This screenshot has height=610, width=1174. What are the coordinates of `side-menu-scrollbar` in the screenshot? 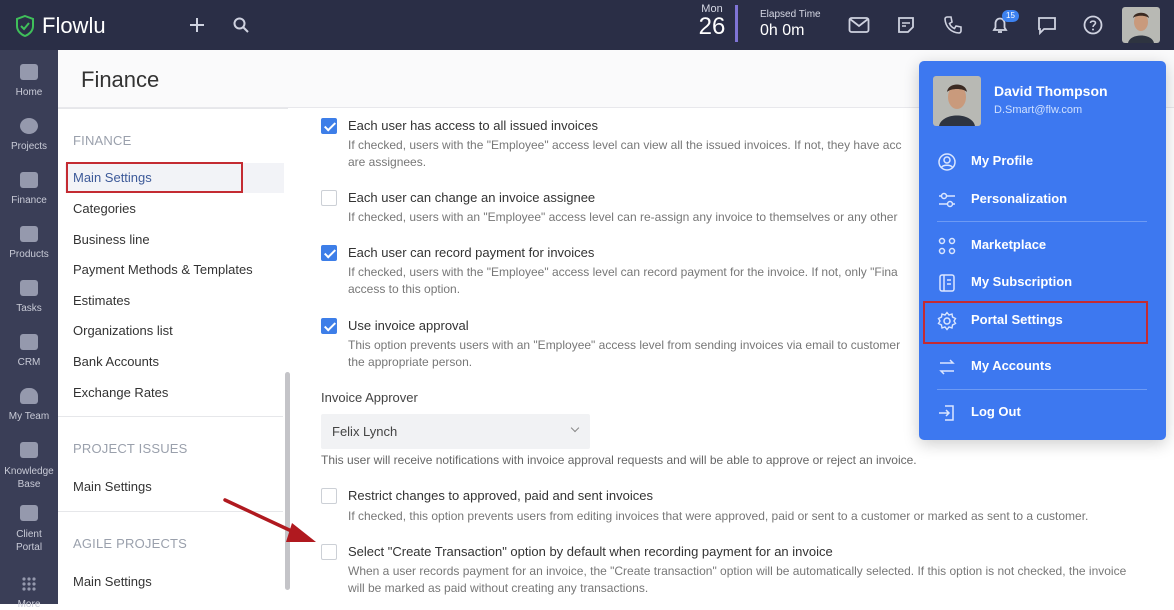 It's located at (287, 481).